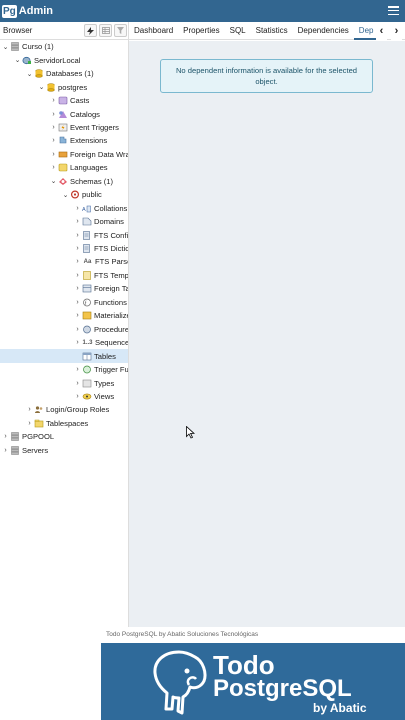 Image resolution: width=405 pixels, height=720 pixels. What do you see at coordinates (64, 343) in the screenshot?
I see `tree-item-sequences: ›1..3Sequences` at bounding box center [64, 343].